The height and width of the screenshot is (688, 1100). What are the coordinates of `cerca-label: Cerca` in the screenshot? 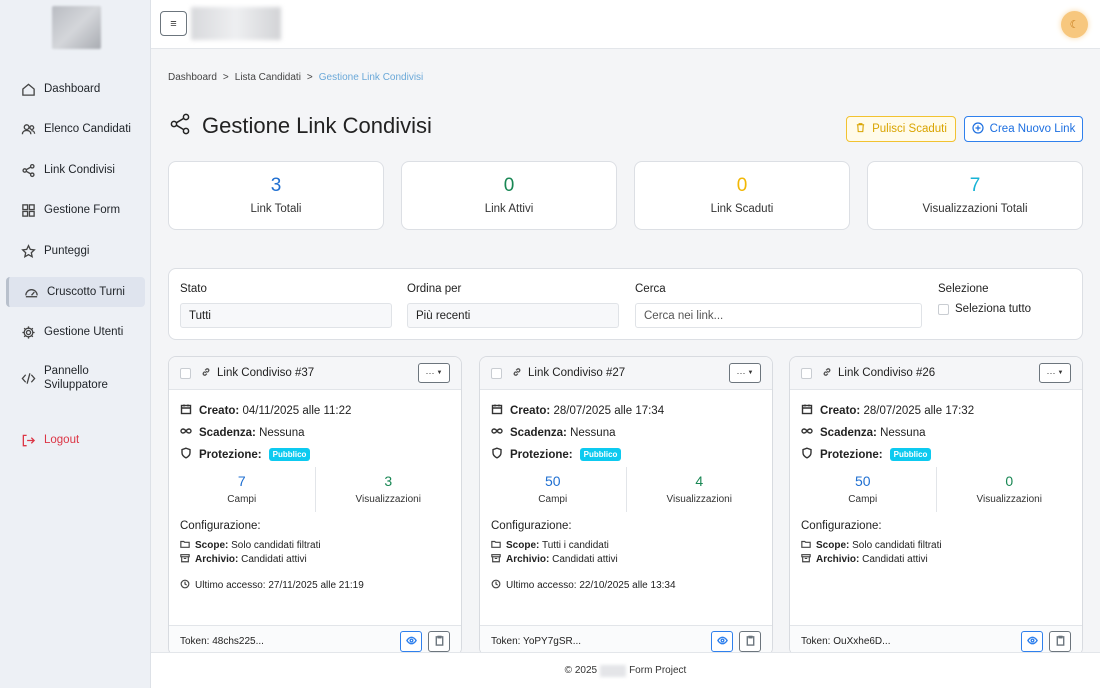 It's located at (650, 289).